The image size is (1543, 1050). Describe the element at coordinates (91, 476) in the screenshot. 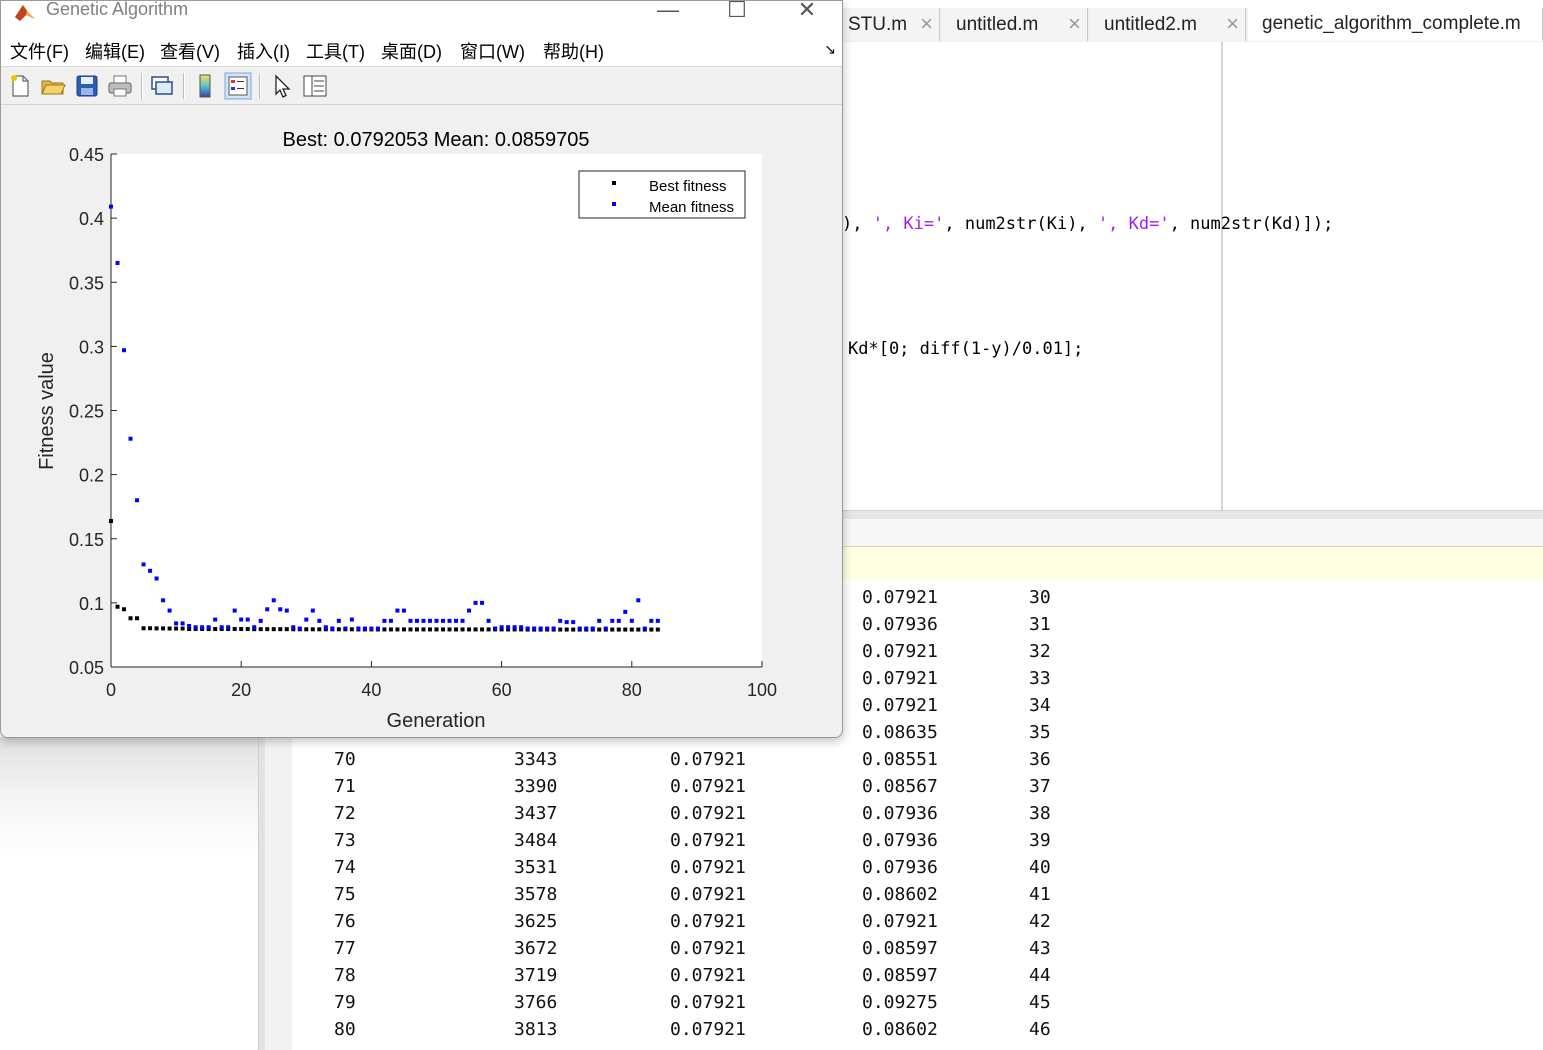

I see `y-tick-label: 0.2` at that location.